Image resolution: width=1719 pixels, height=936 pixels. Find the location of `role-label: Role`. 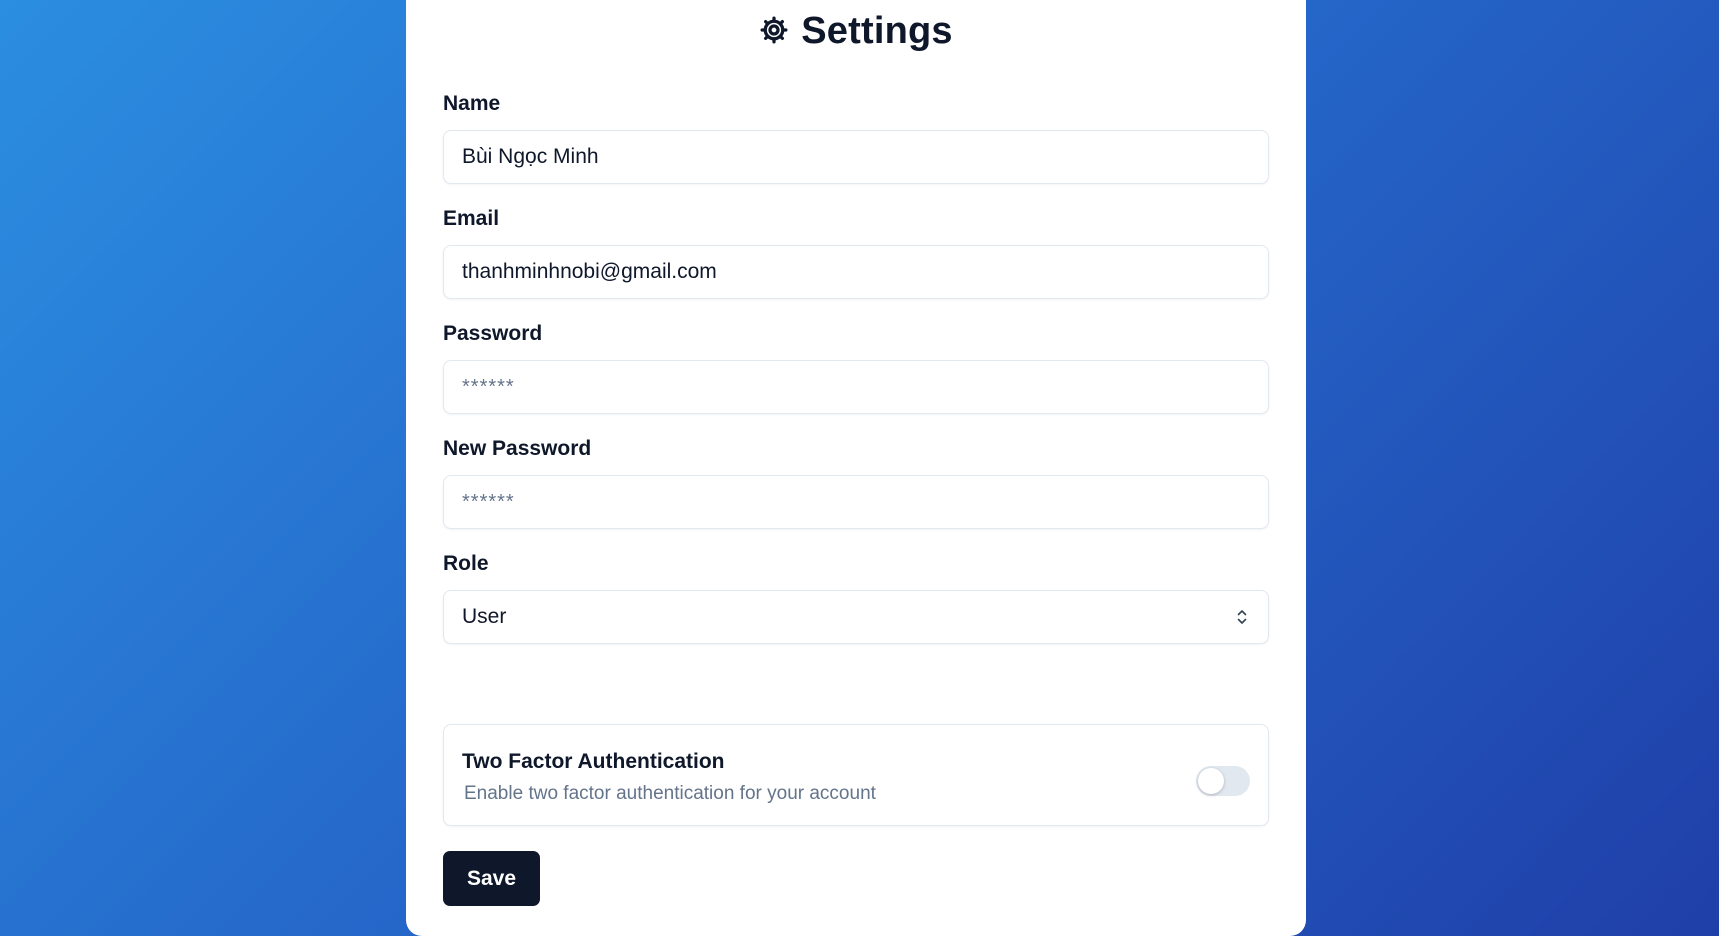

role-label: Role is located at coordinates (466, 563).